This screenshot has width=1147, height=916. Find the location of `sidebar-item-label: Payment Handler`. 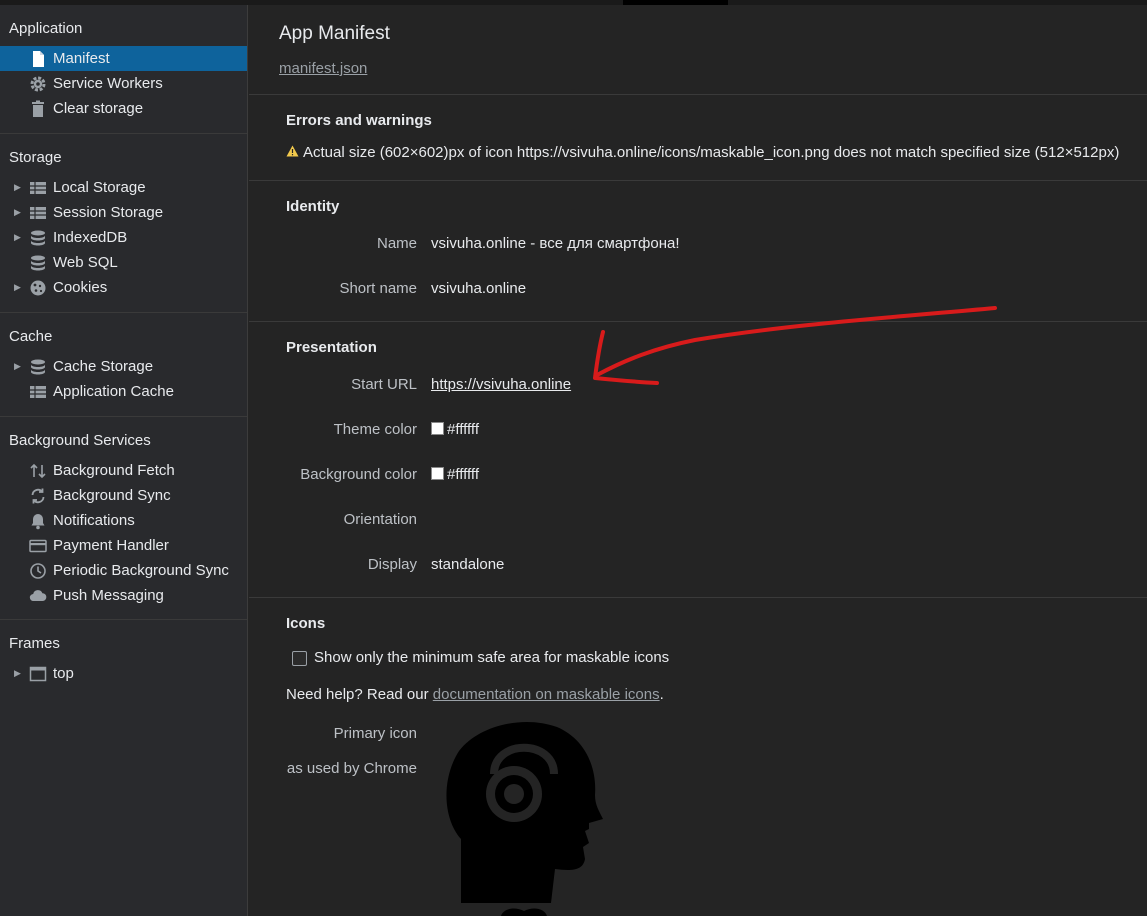

sidebar-item-label: Payment Handler is located at coordinates (111, 545).